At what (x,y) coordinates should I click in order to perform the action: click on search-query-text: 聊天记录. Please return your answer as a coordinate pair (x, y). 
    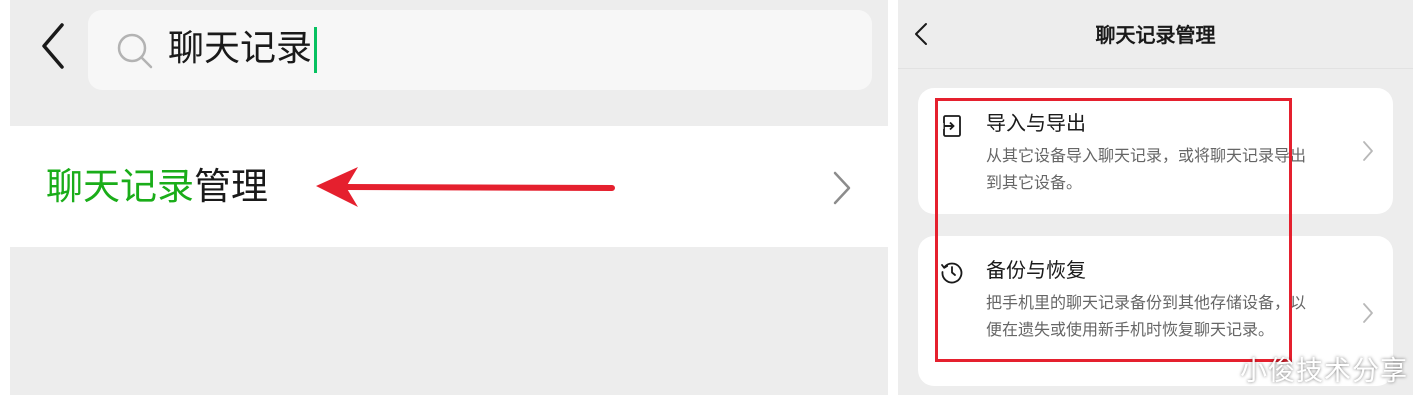
    Looking at the image, I should click on (240, 48).